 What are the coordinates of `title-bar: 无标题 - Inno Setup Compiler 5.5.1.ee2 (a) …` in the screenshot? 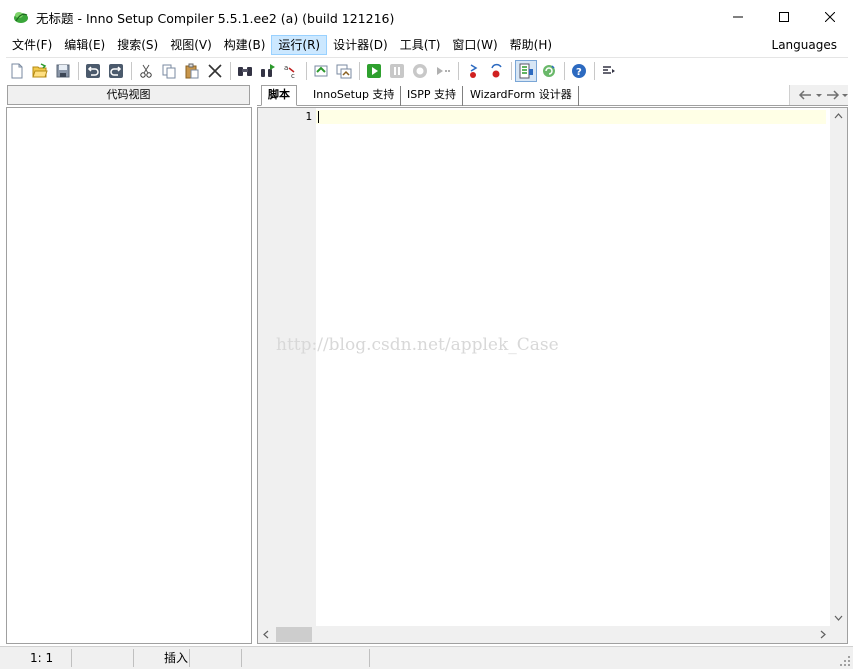 It's located at (426, 17).